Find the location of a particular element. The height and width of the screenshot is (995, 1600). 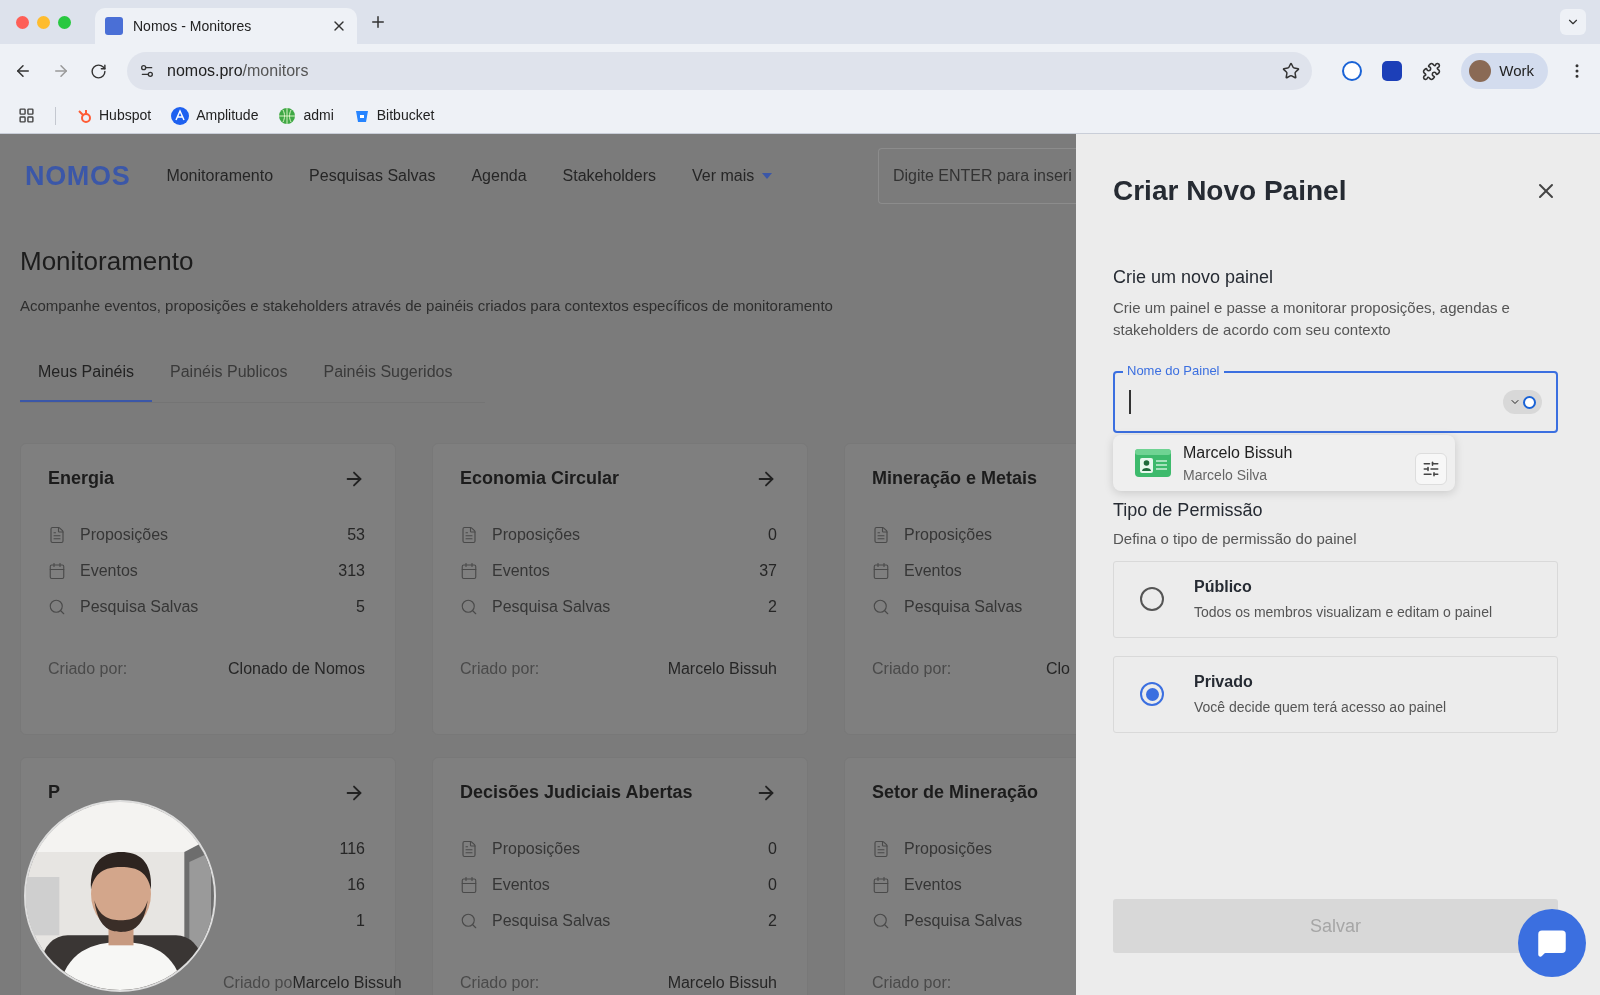

bookmark-star-icon is located at coordinates (1291, 71).